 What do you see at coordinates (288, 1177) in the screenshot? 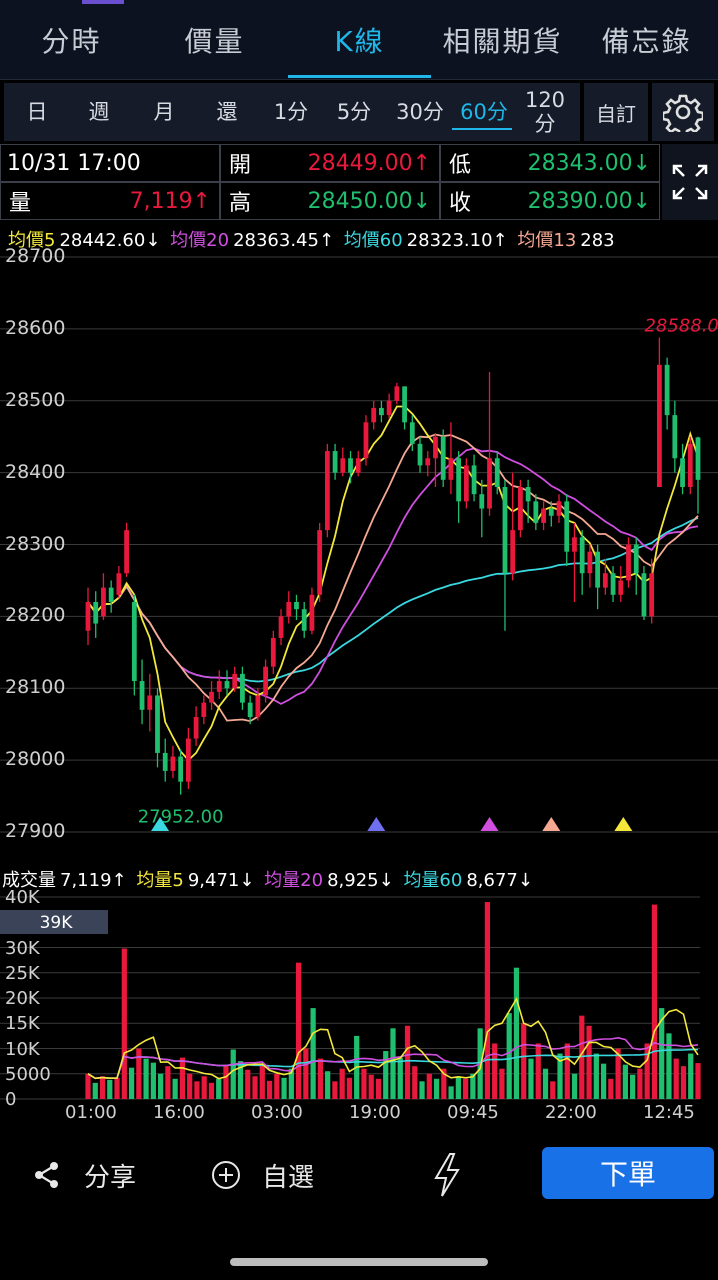
I see `watchlist-label: 自選` at bounding box center [288, 1177].